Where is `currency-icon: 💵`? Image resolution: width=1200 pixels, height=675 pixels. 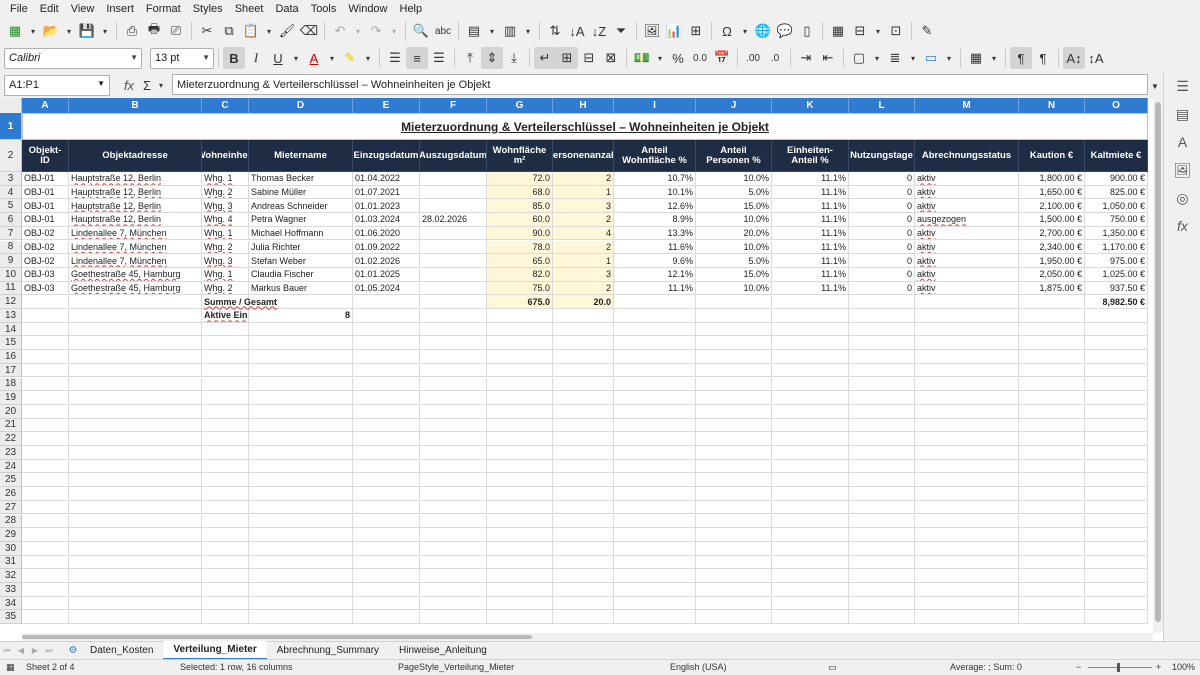 currency-icon: 💵 is located at coordinates (642, 58).